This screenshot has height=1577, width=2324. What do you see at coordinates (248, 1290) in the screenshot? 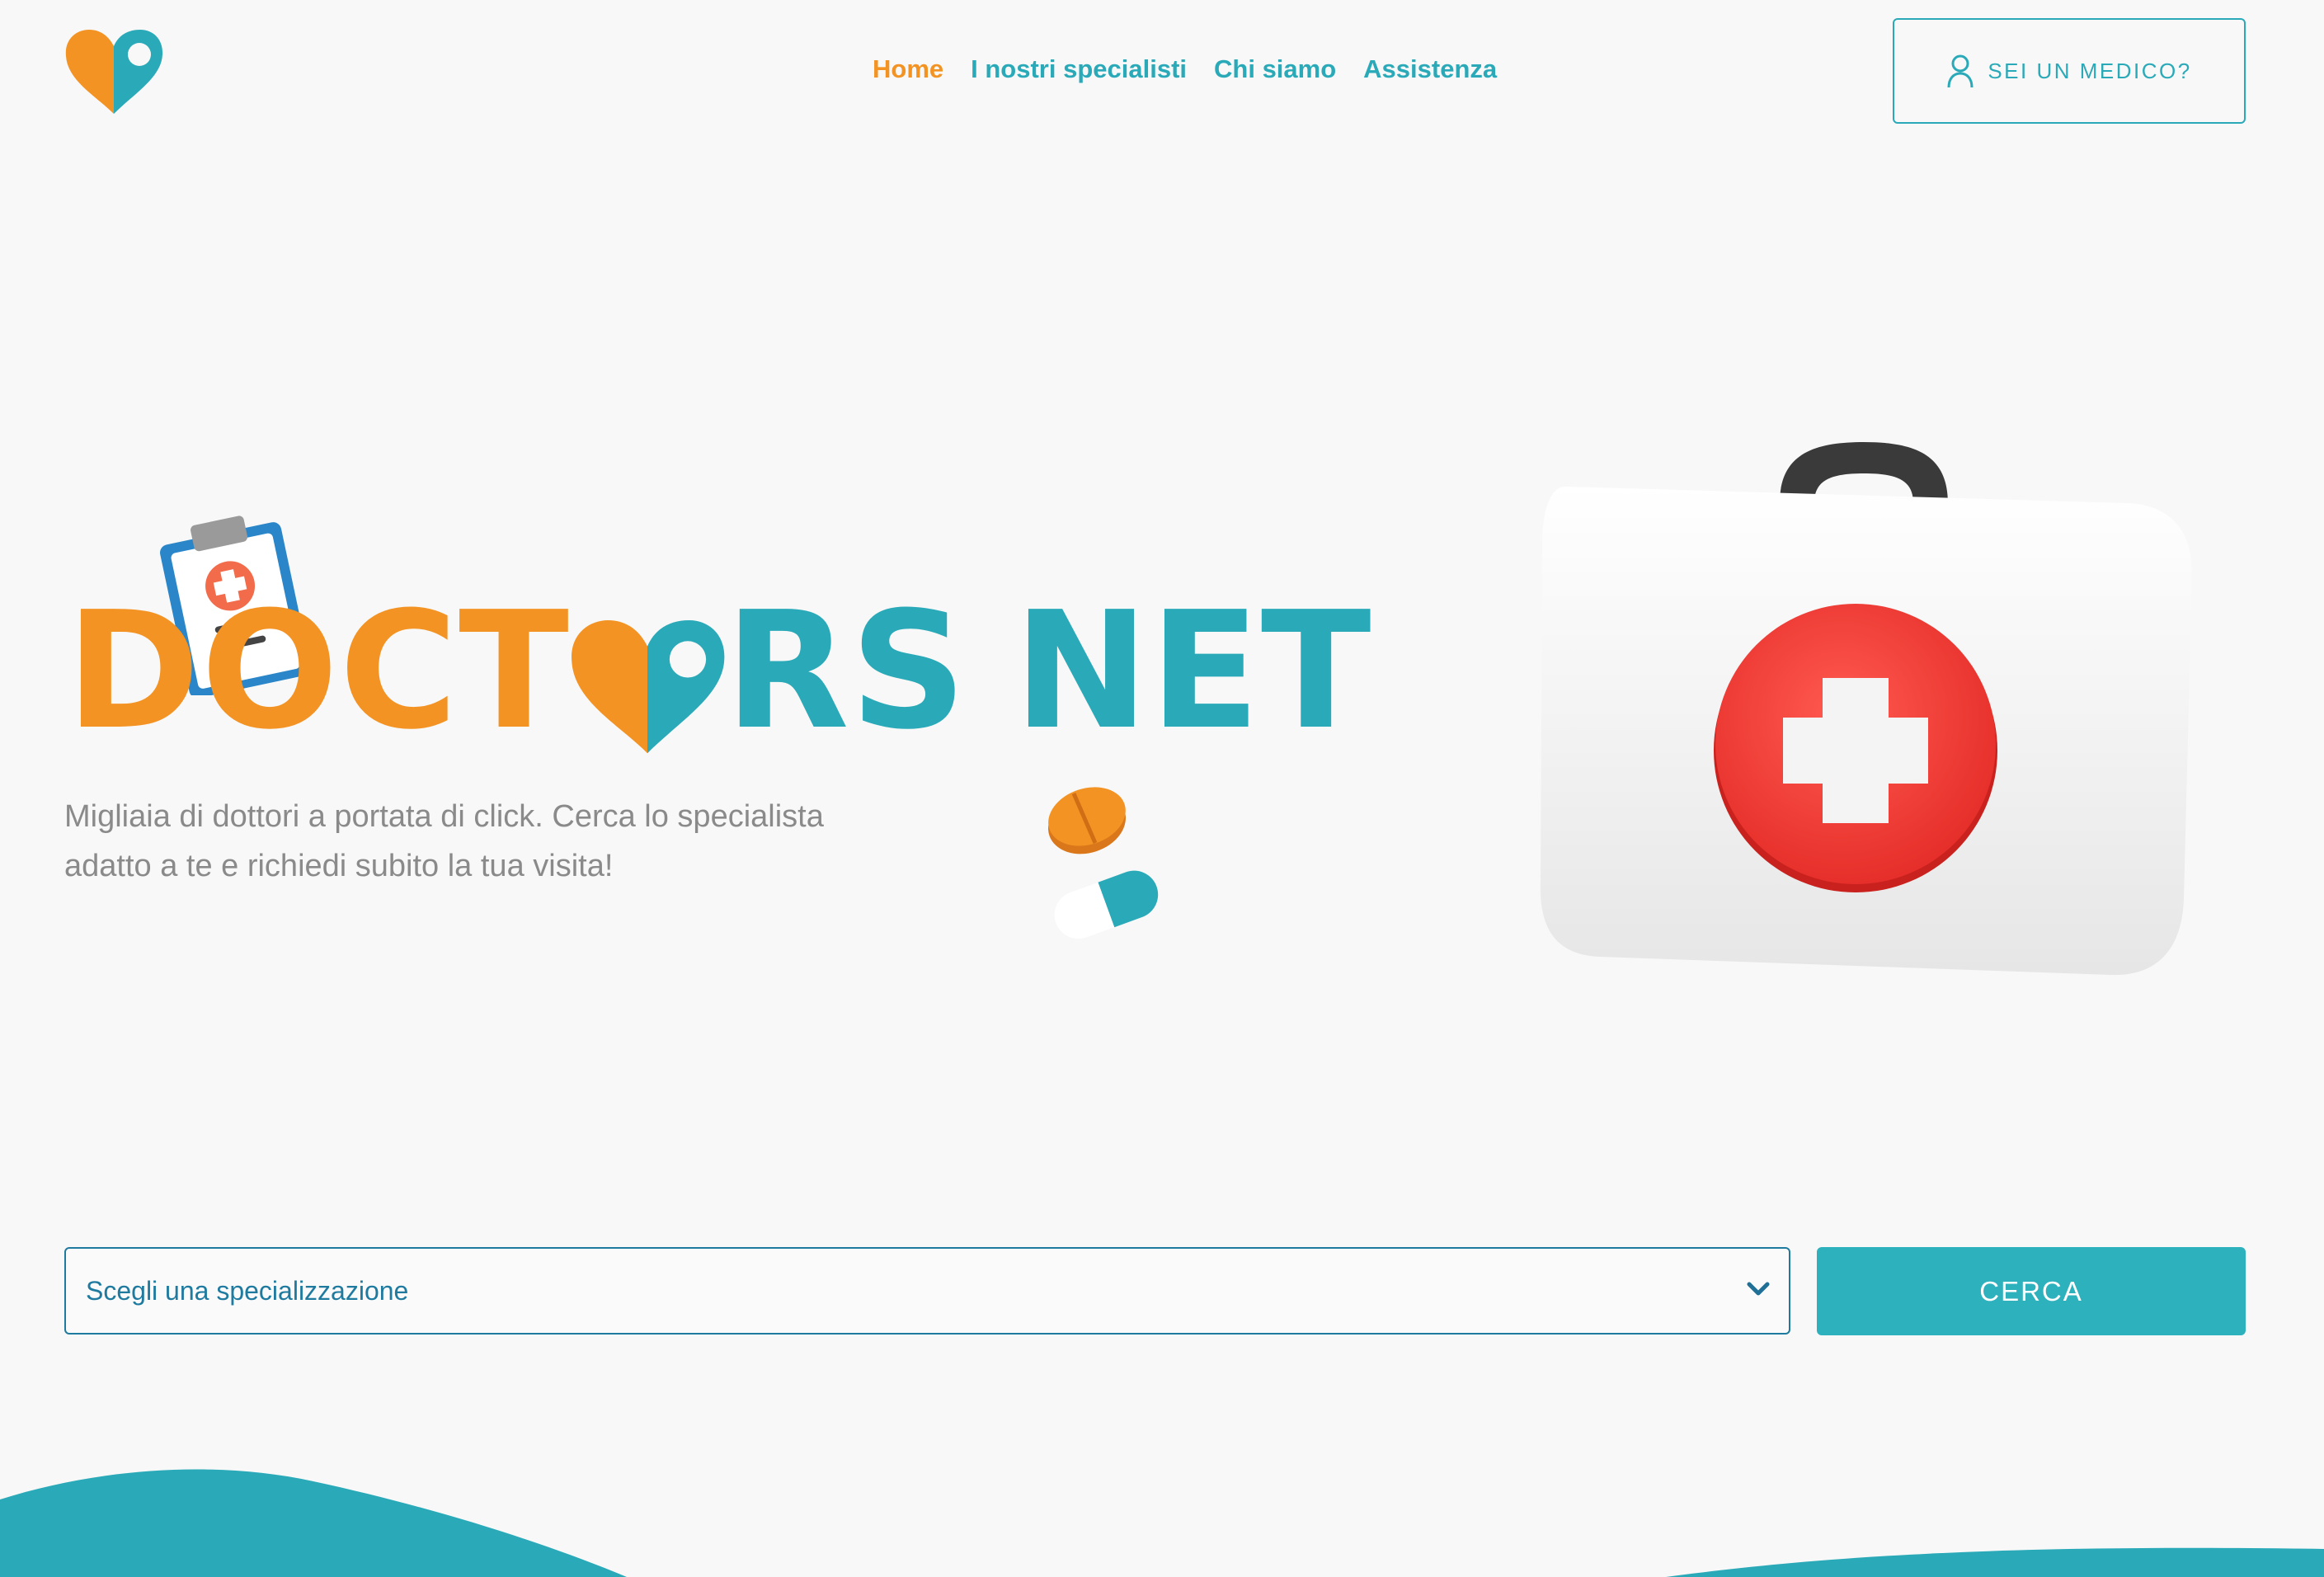
I see `specialization-select-value: Scegli una specializzazione` at bounding box center [248, 1290].